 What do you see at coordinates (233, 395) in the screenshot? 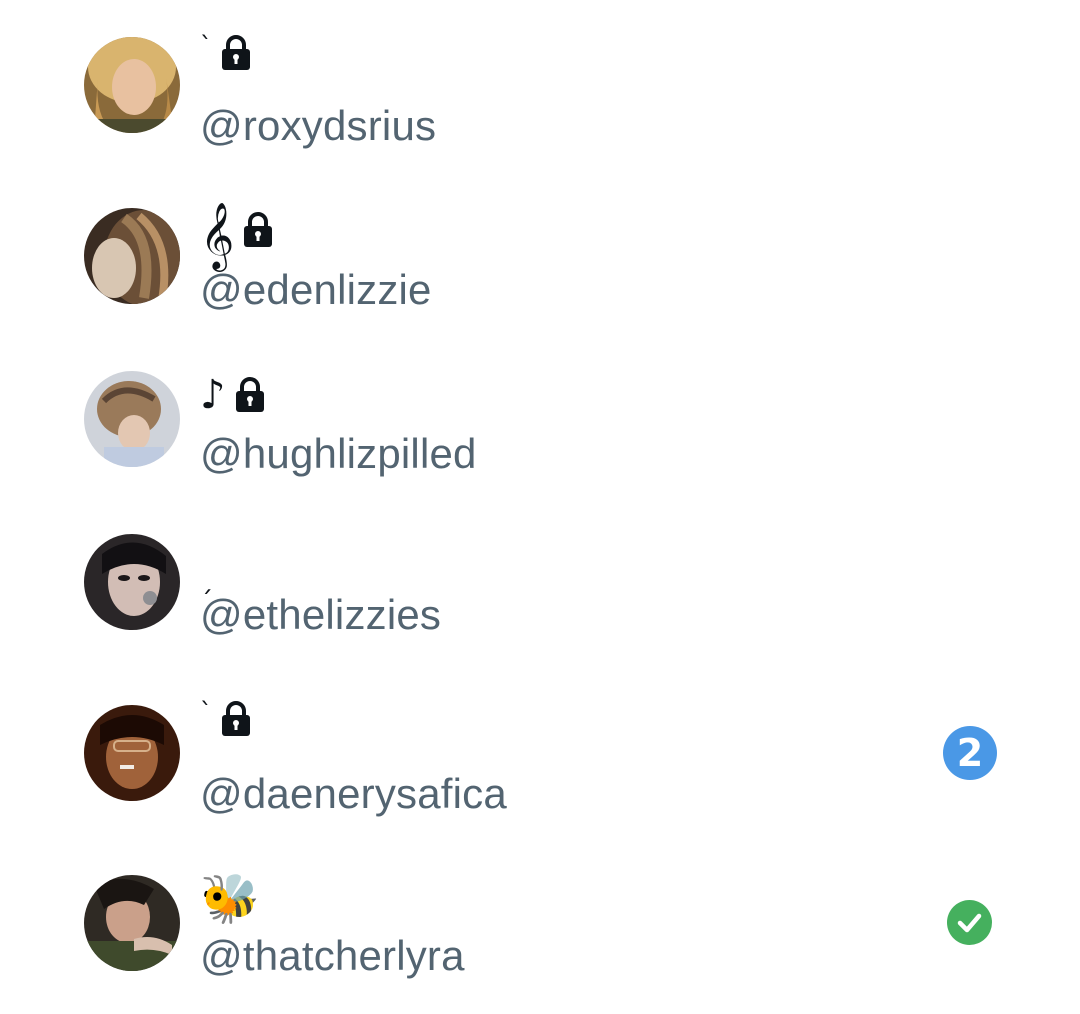
I see `display-name-row: ♪` at bounding box center [233, 395].